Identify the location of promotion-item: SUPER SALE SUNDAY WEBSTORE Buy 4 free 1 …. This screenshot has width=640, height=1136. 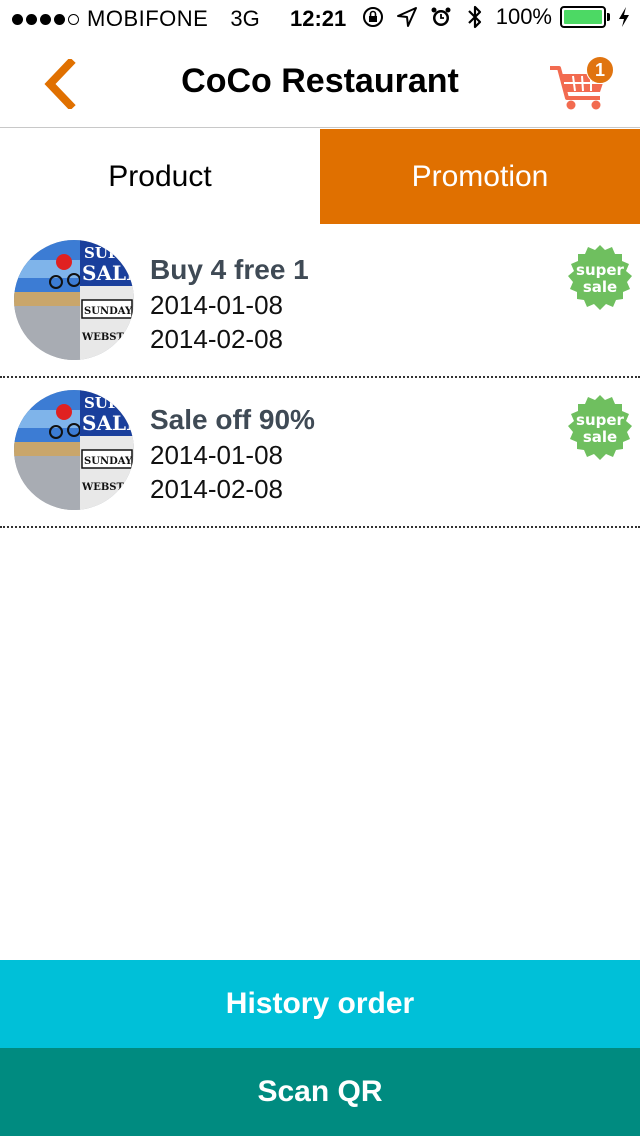
(320, 303).